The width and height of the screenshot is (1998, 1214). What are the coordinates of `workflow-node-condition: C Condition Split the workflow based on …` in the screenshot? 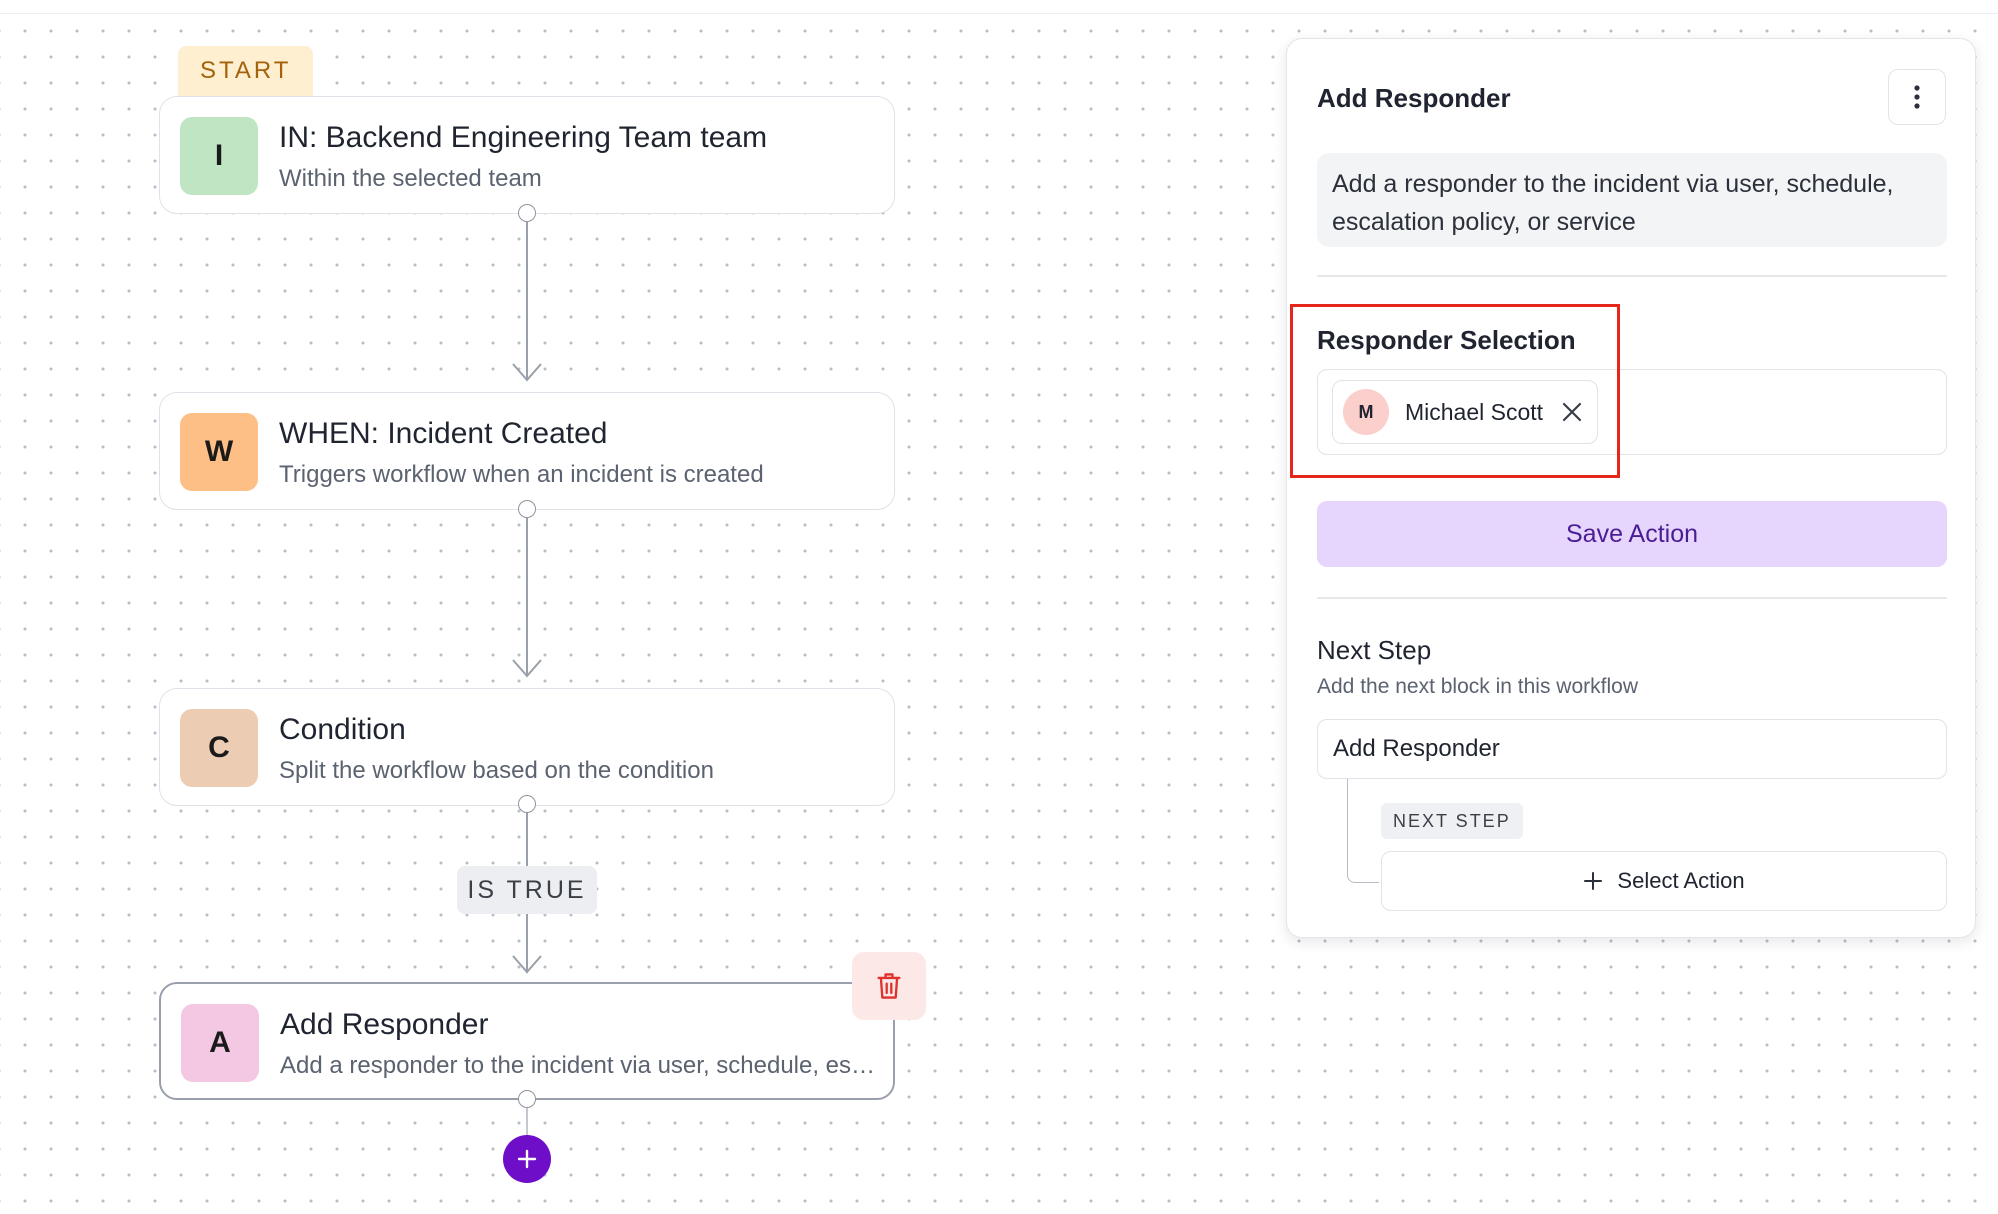 It's located at (527, 747).